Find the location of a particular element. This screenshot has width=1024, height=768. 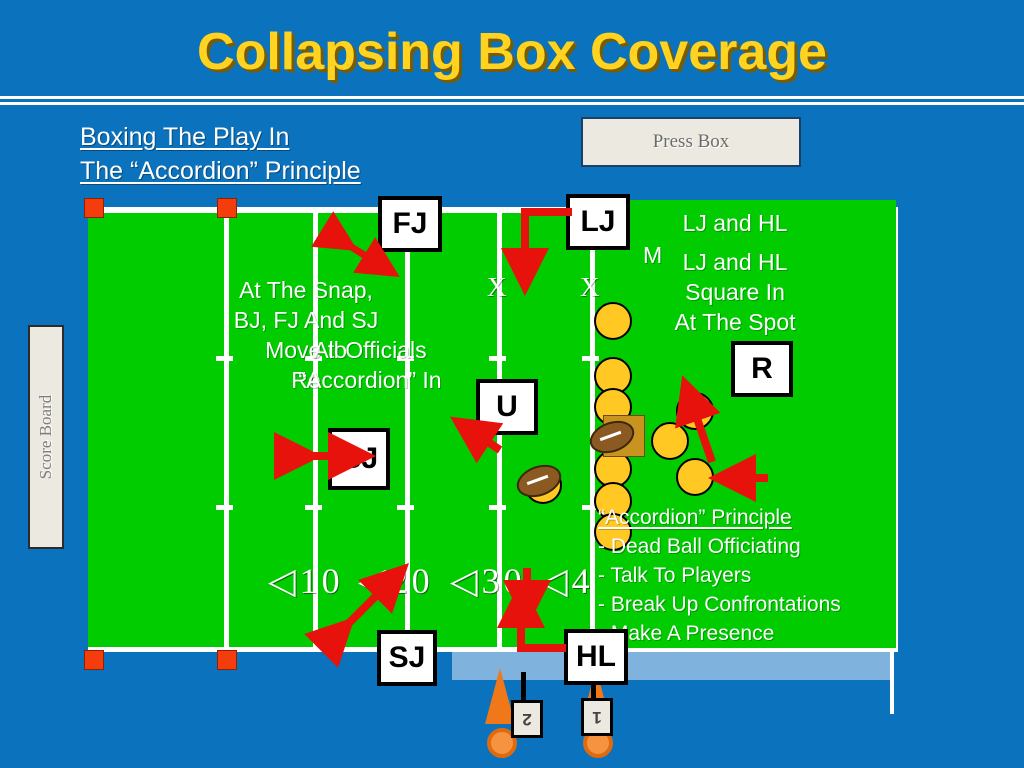

lj-hl-square-in-text: LJ and HL Square In At The Spot is located at coordinates (735, 292).